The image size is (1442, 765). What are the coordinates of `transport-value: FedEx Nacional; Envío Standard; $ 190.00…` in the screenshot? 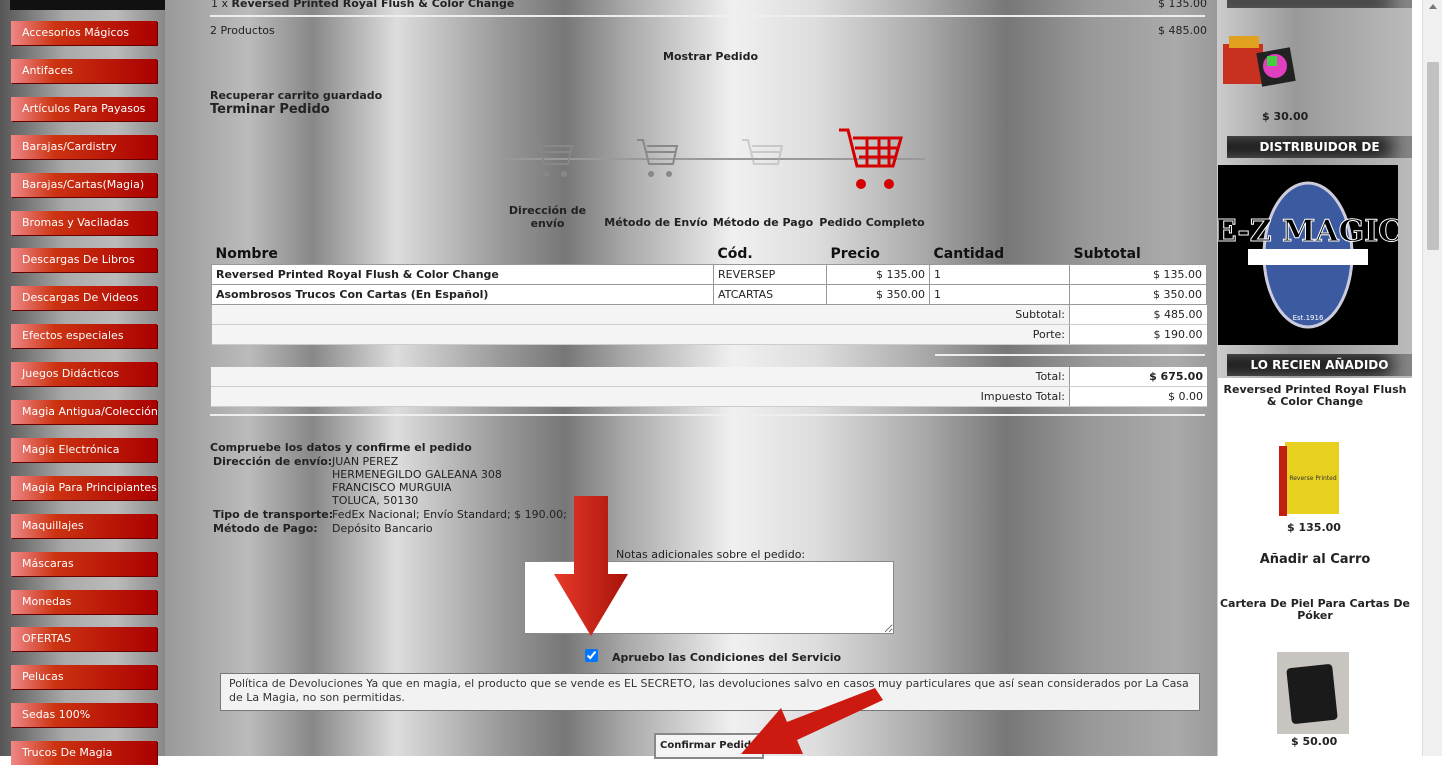 It's located at (449, 514).